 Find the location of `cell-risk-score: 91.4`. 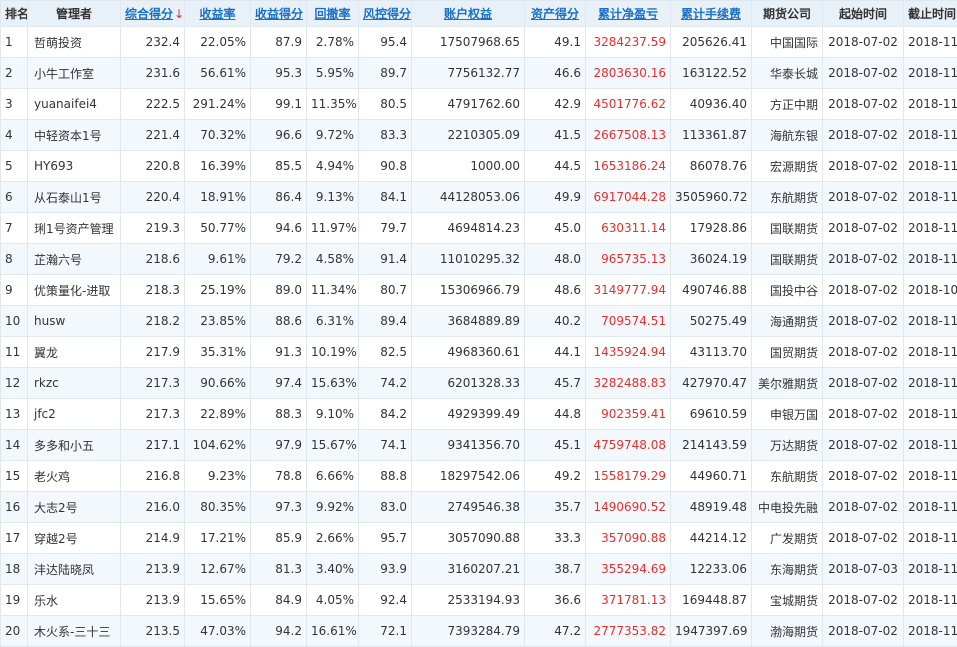

cell-risk-score: 91.4 is located at coordinates (385, 259).